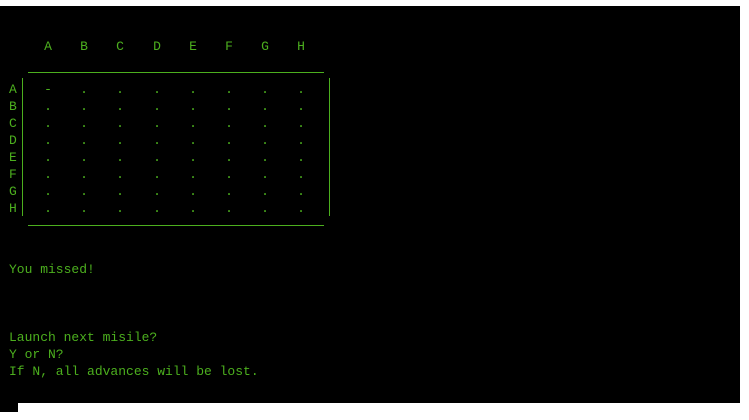 This screenshot has width=749, height=420. I want to click on row-label-d: D, so click(13, 140).